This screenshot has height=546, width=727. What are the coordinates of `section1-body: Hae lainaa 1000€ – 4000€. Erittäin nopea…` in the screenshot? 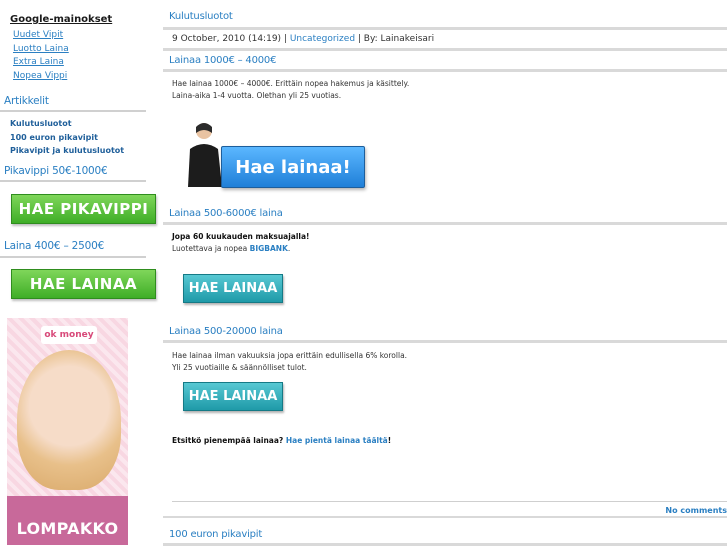 It's located at (290, 90).